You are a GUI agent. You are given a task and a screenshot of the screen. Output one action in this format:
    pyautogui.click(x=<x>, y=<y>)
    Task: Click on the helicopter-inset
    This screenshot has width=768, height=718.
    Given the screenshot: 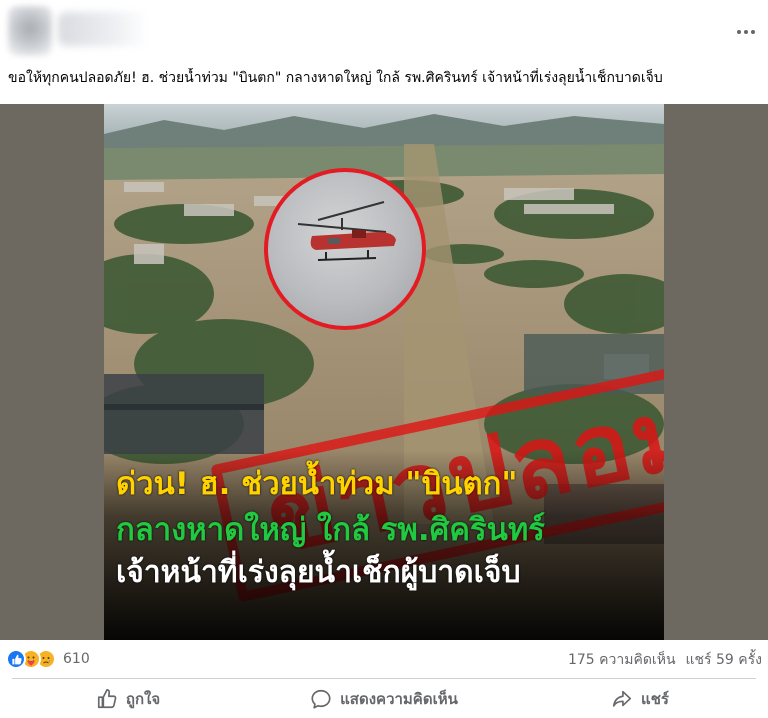 What is the action you would take?
    pyautogui.click(x=345, y=249)
    